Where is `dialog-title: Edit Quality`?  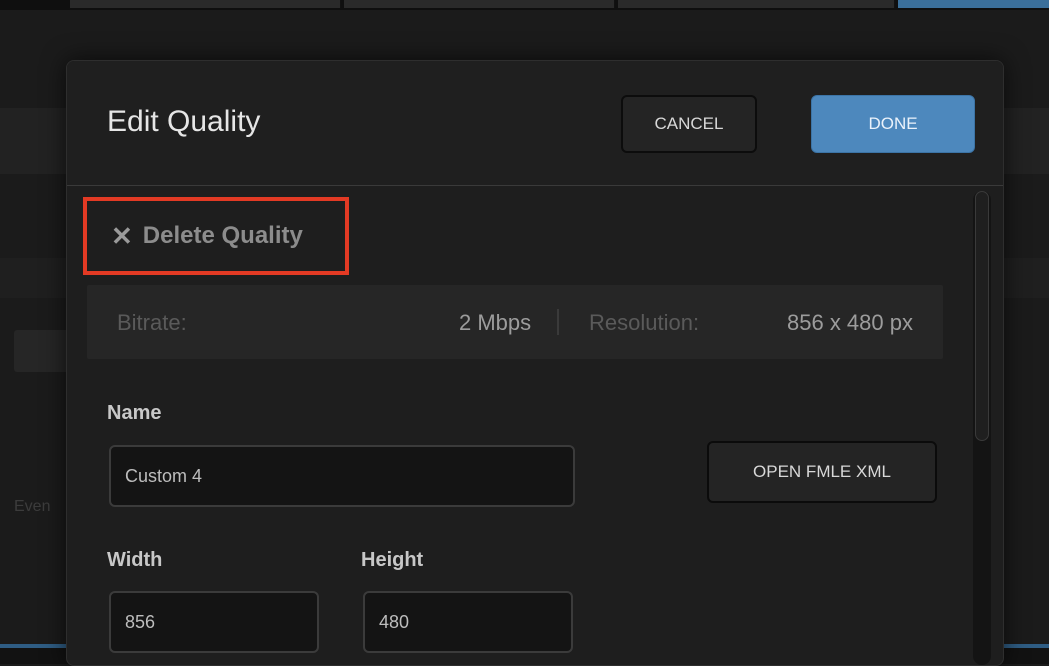 dialog-title: Edit Quality is located at coordinates (184, 121).